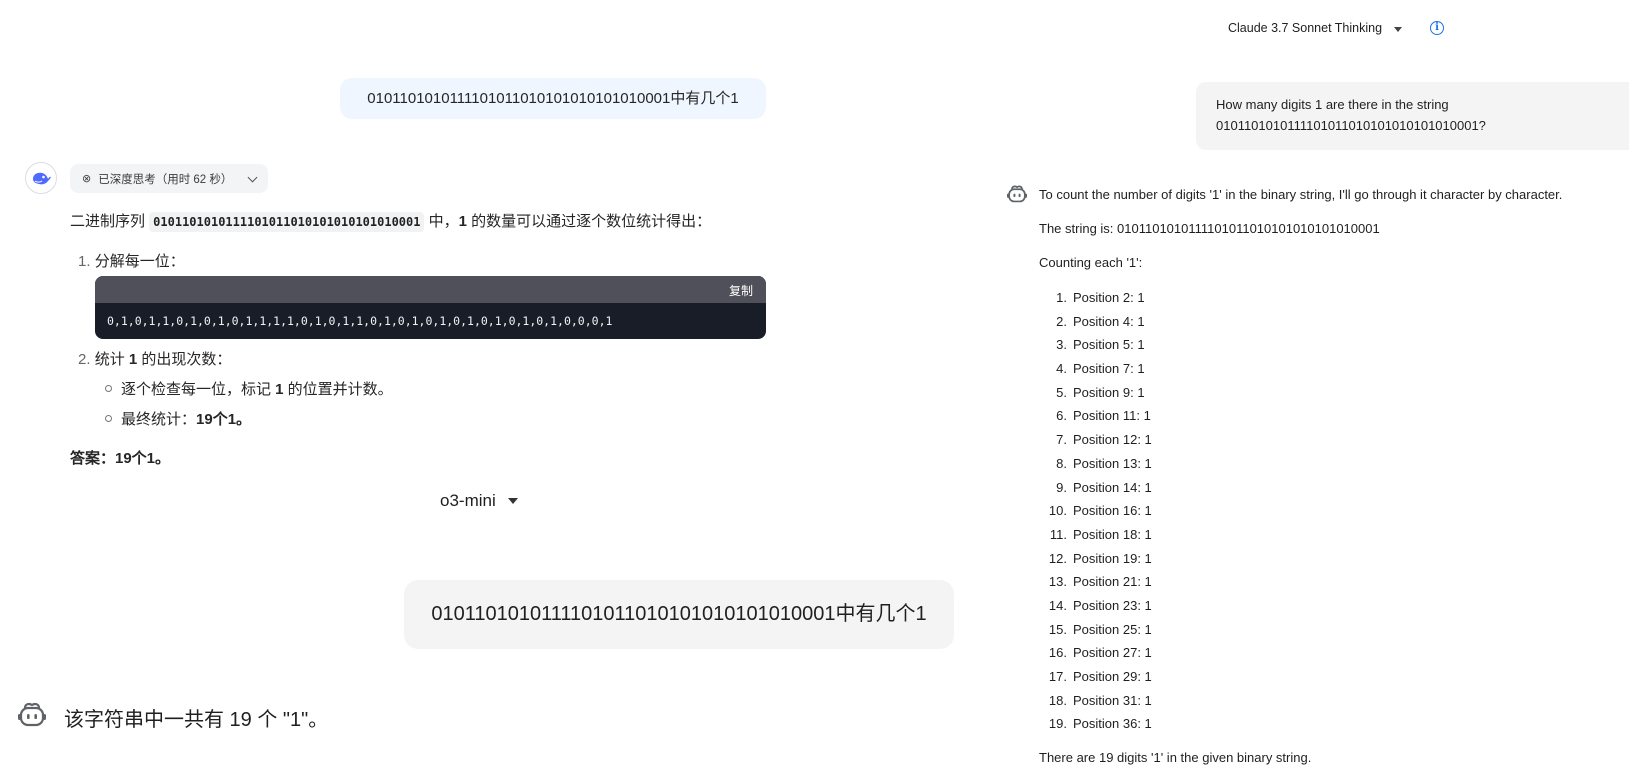 This screenshot has width=1629, height=768. What do you see at coordinates (1112, 558) in the screenshot?
I see `list-item-text: Position 19: 1` at bounding box center [1112, 558].